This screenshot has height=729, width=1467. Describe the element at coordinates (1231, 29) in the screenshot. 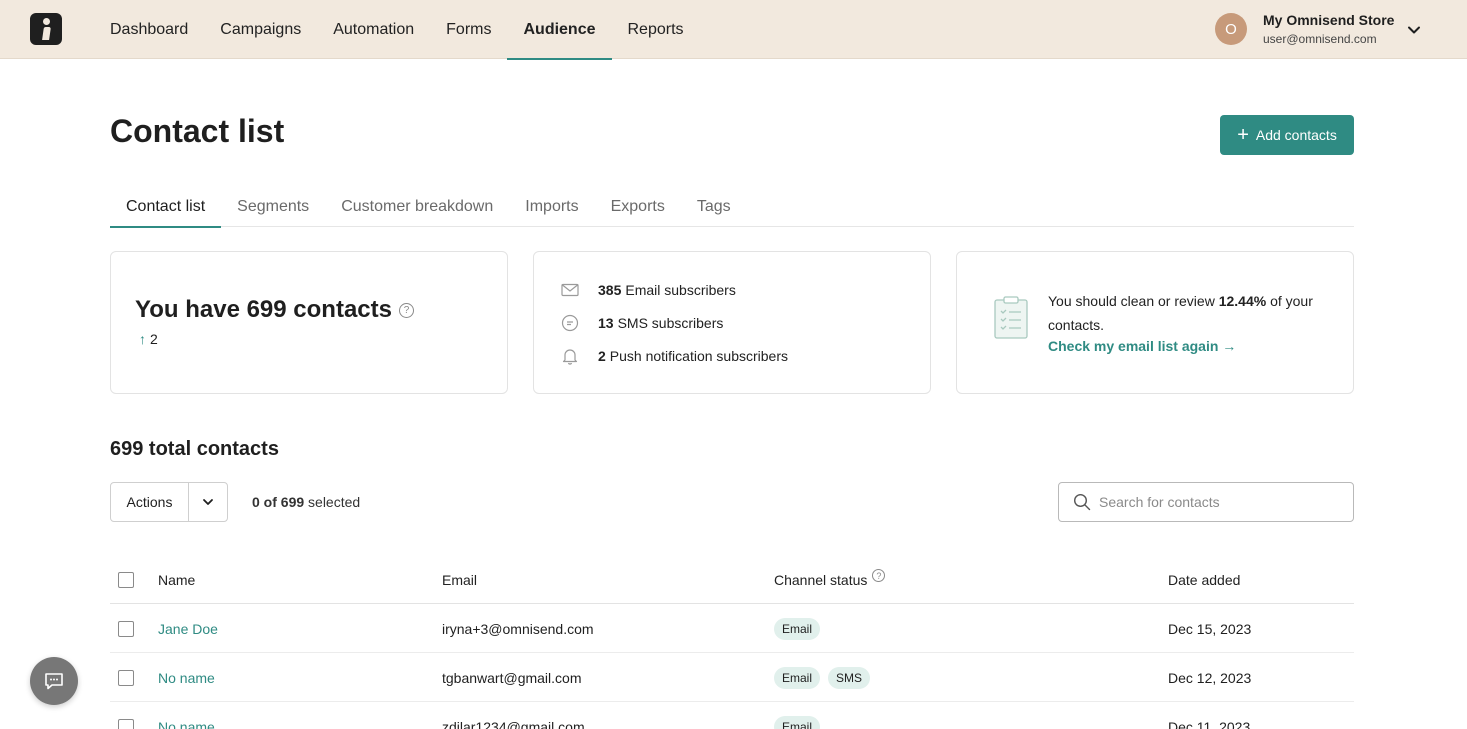

I see `avatar: O` at that location.